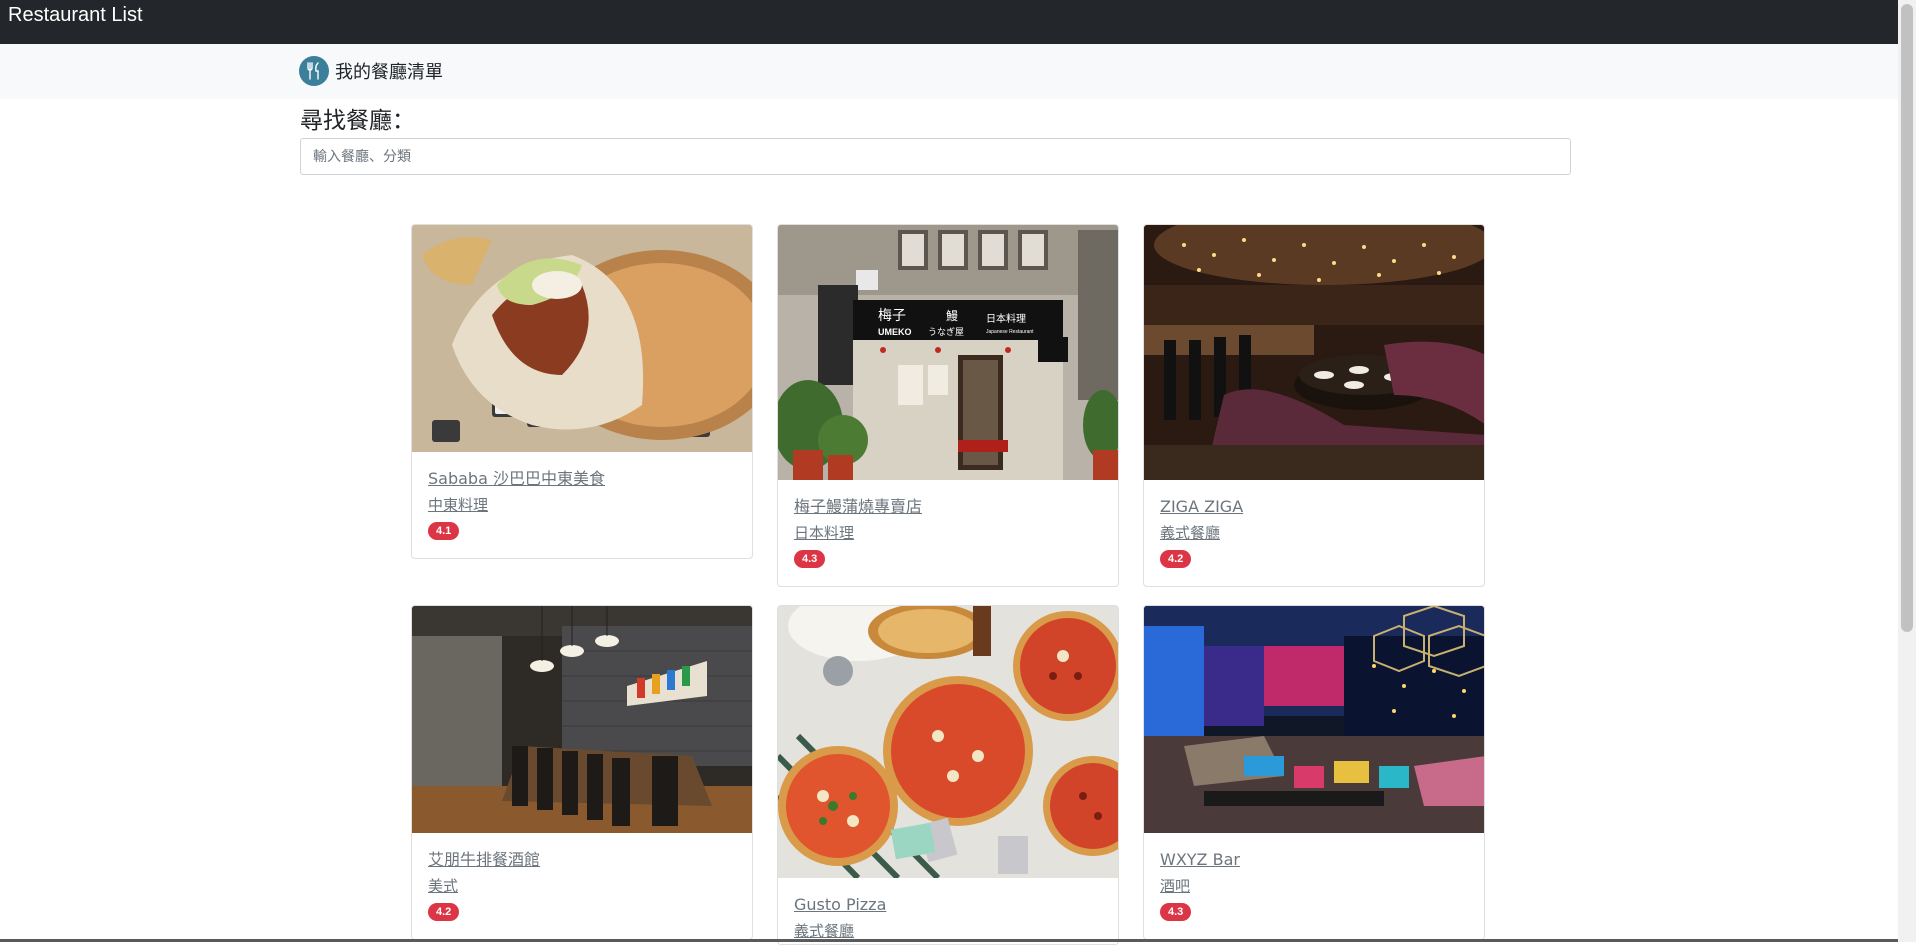 This screenshot has height=945, width=1916. Describe the element at coordinates (314, 71) in the screenshot. I see `fork-knife-icon` at that location.